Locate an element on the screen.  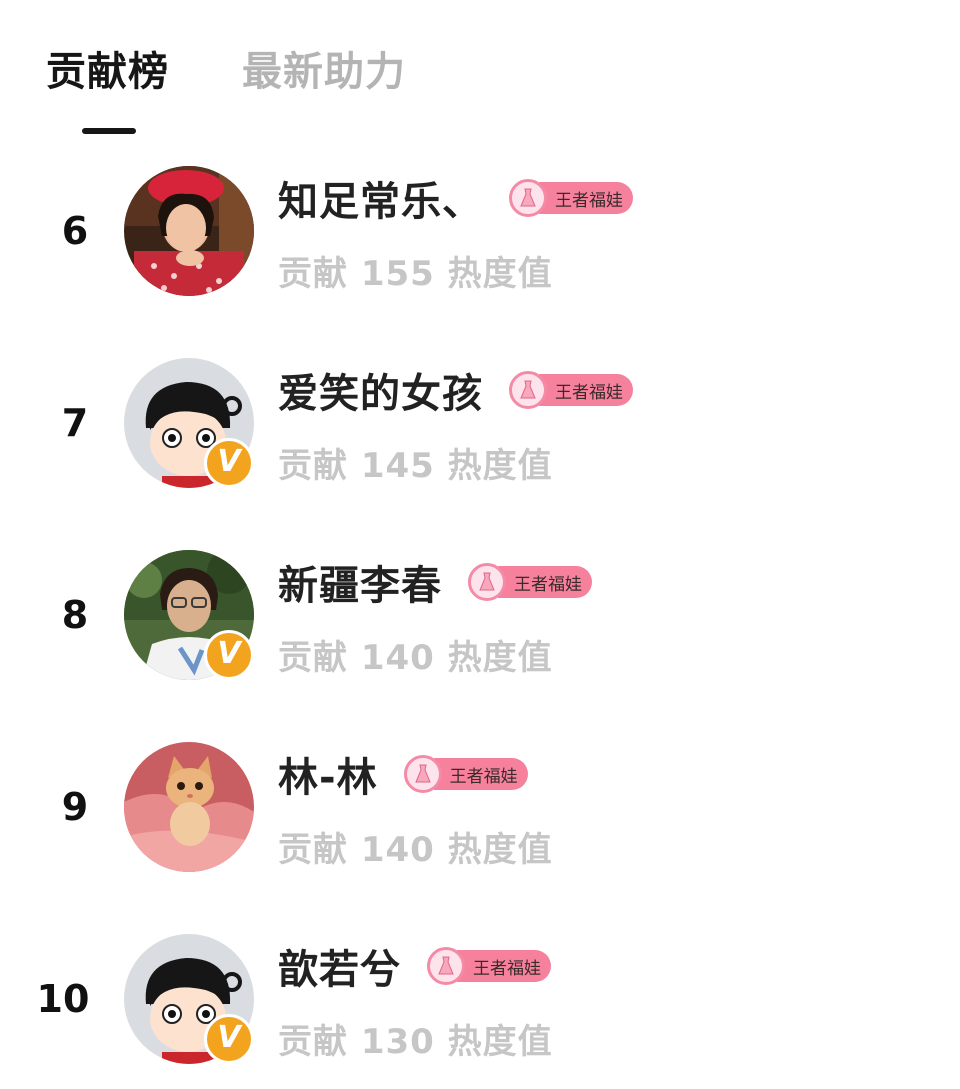
user-name: 林-林 is located at coordinates (328, 774).